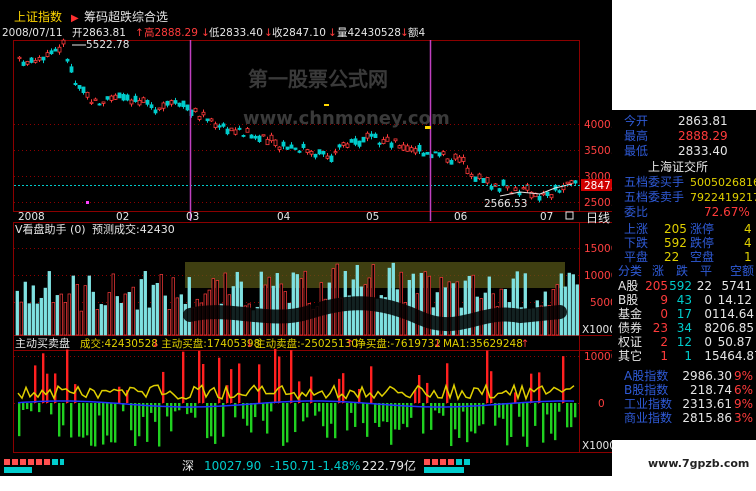 The height and width of the screenshot is (491, 756). I want to click on watermark-url: www.chnmoney.com, so click(346, 118).